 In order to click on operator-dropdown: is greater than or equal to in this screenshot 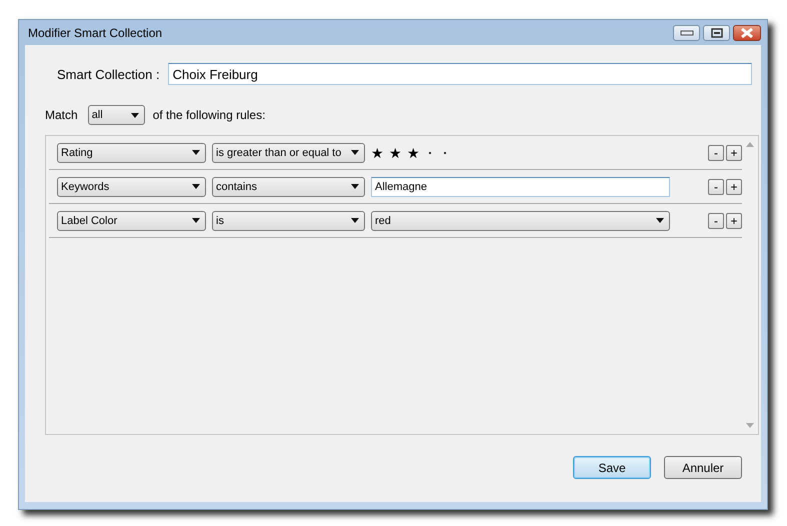, I will do `click(288, 152)`.